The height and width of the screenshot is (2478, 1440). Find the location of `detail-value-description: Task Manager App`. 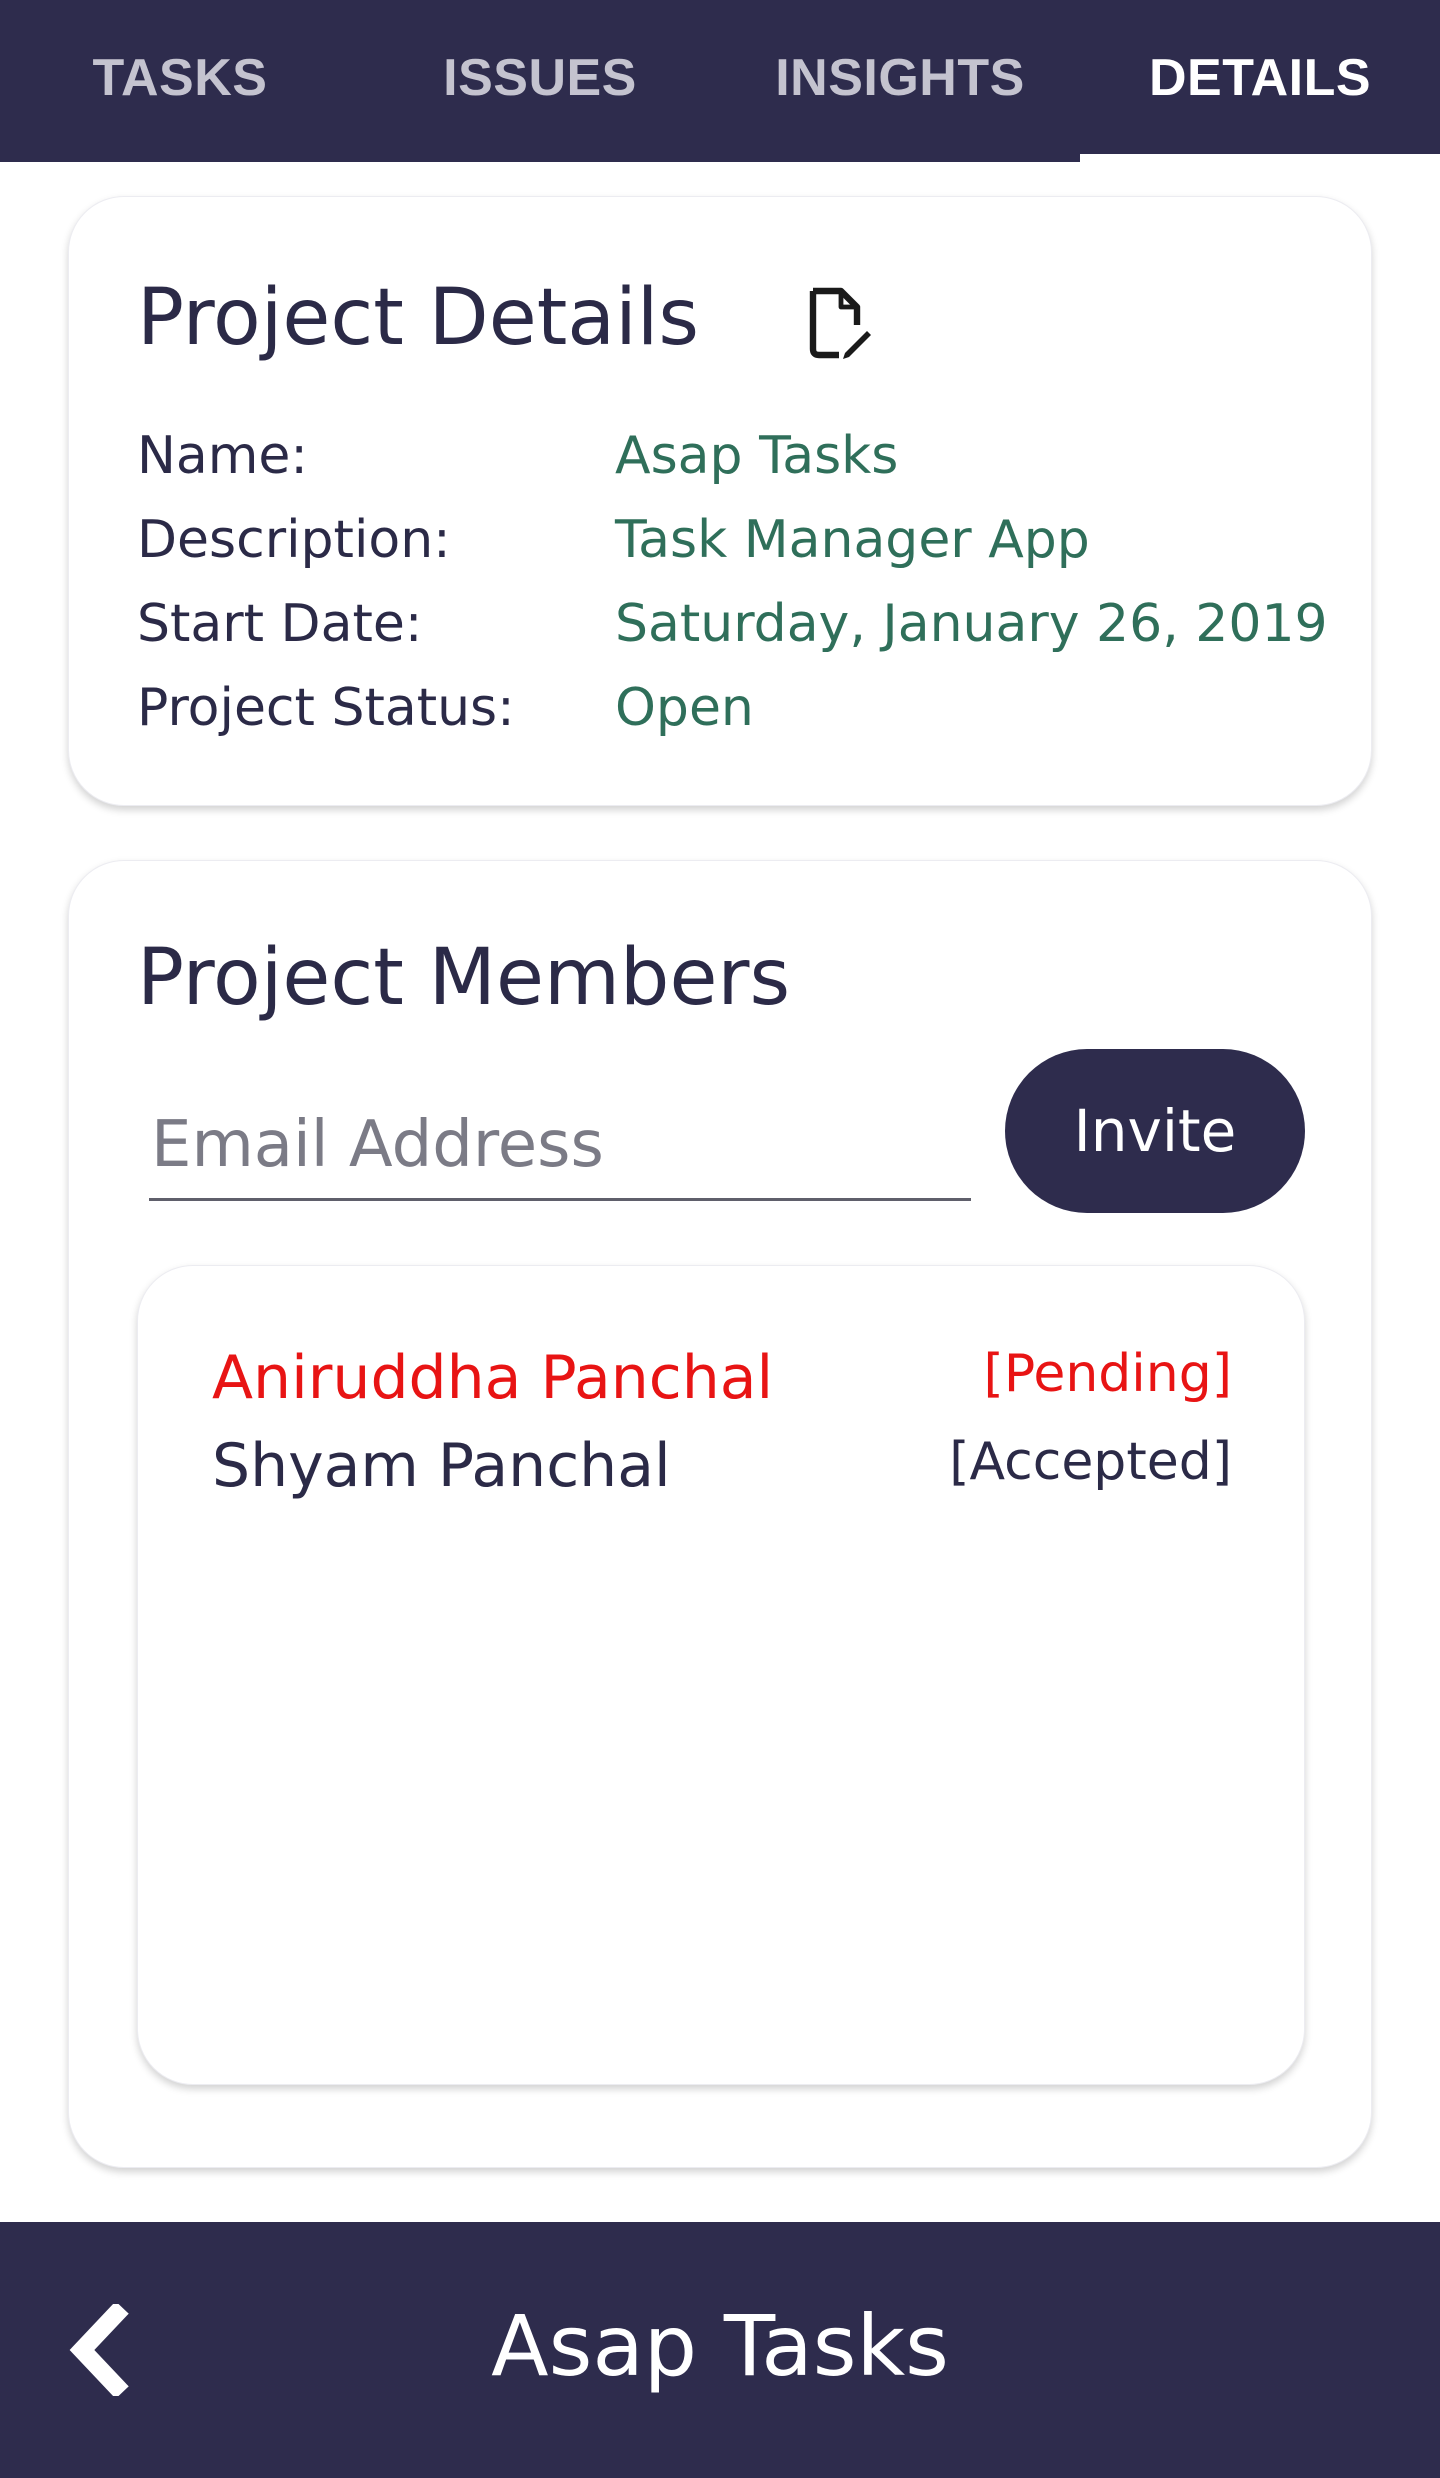

detail-value-description: Task Manager App is located at coordinates (852, 540).